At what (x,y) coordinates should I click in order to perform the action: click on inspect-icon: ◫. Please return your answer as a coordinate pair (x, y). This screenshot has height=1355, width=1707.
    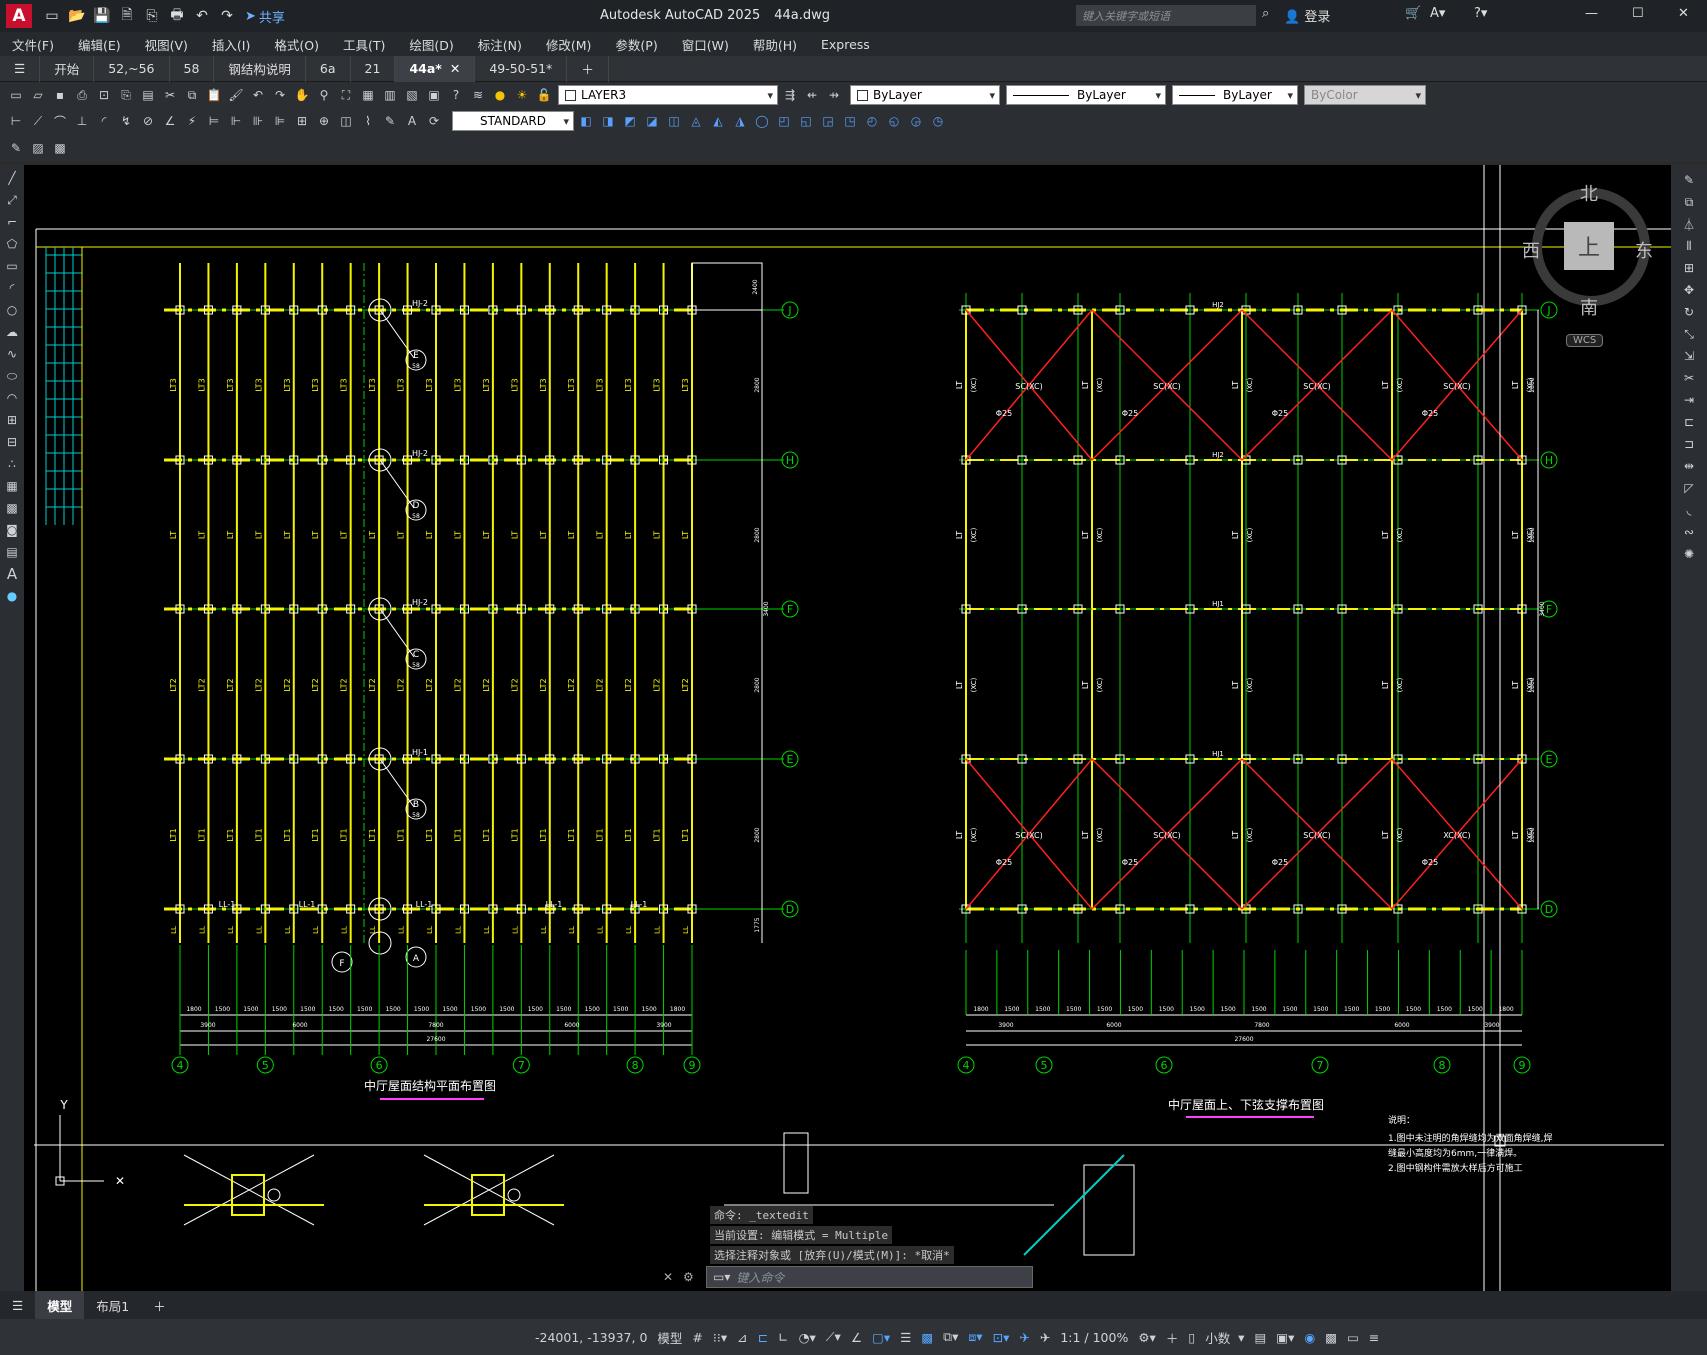
    Looking at the image, I should click on (346, 121).